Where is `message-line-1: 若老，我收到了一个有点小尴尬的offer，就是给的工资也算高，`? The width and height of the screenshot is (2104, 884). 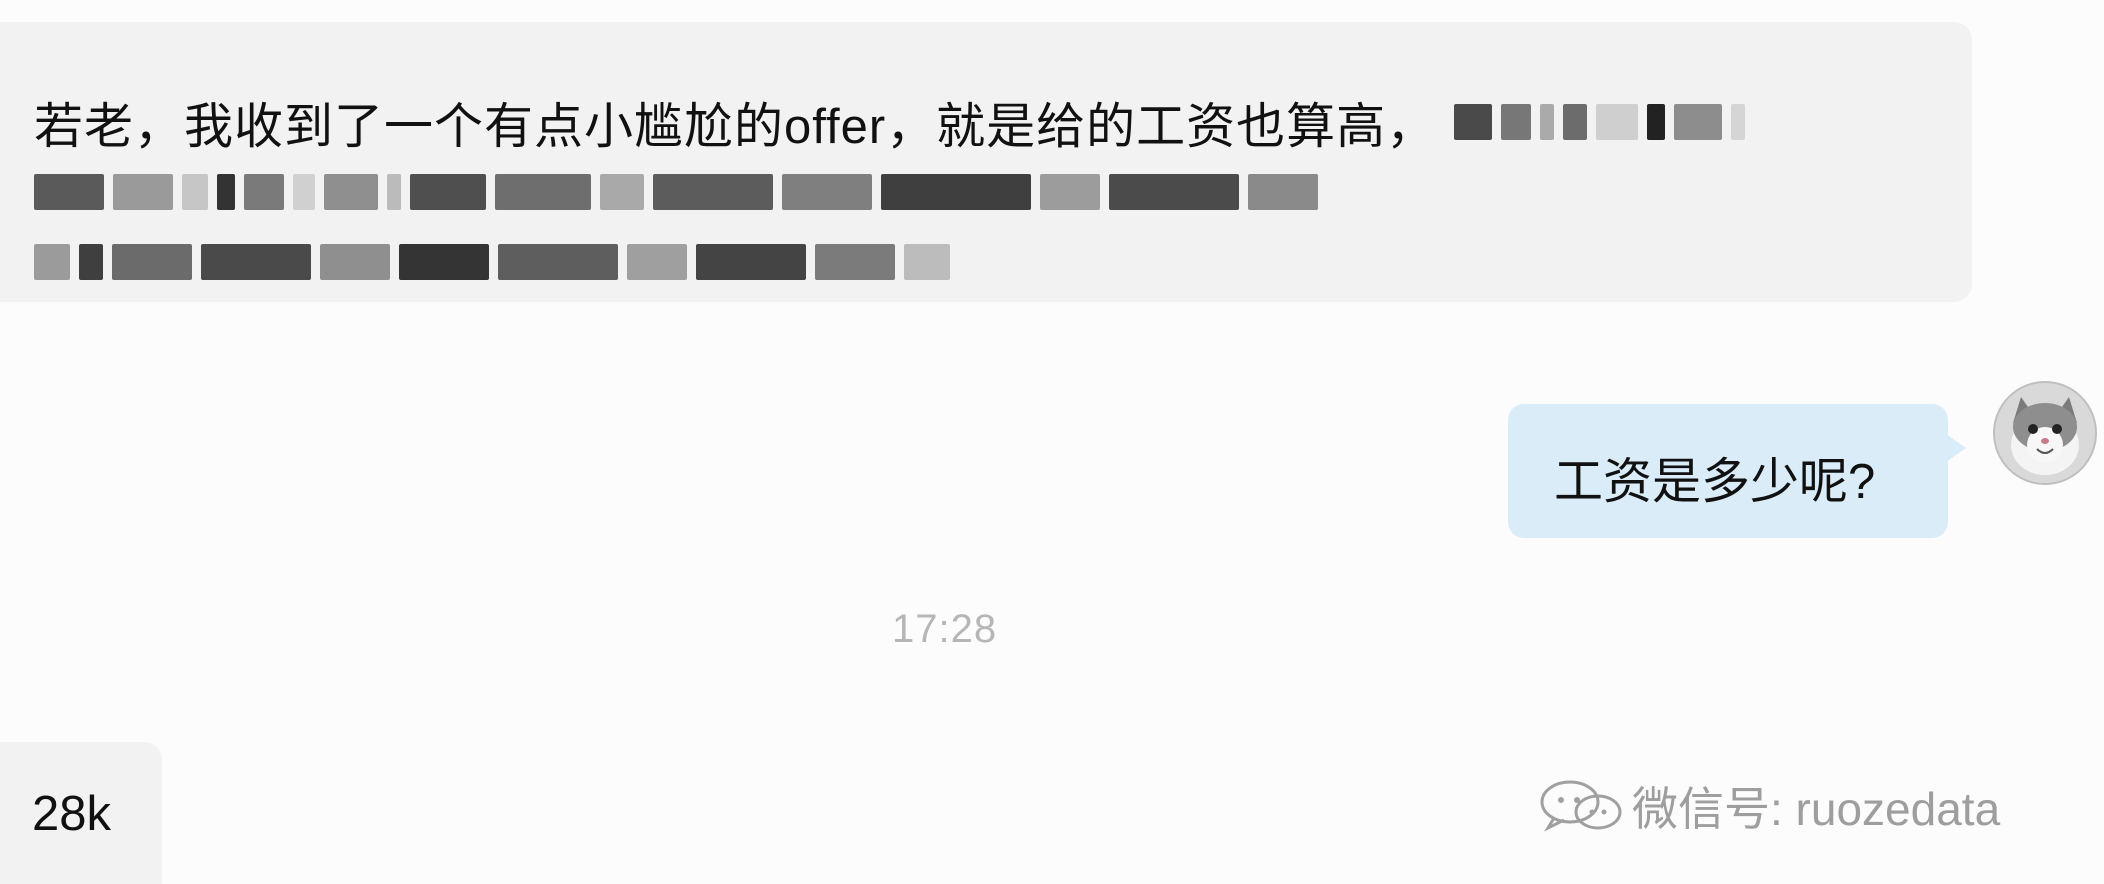 message-line-1: 若老，我收到了一个有点小尴尬的offer，就是给的工资也算高， is located at coordinates (894, 123).